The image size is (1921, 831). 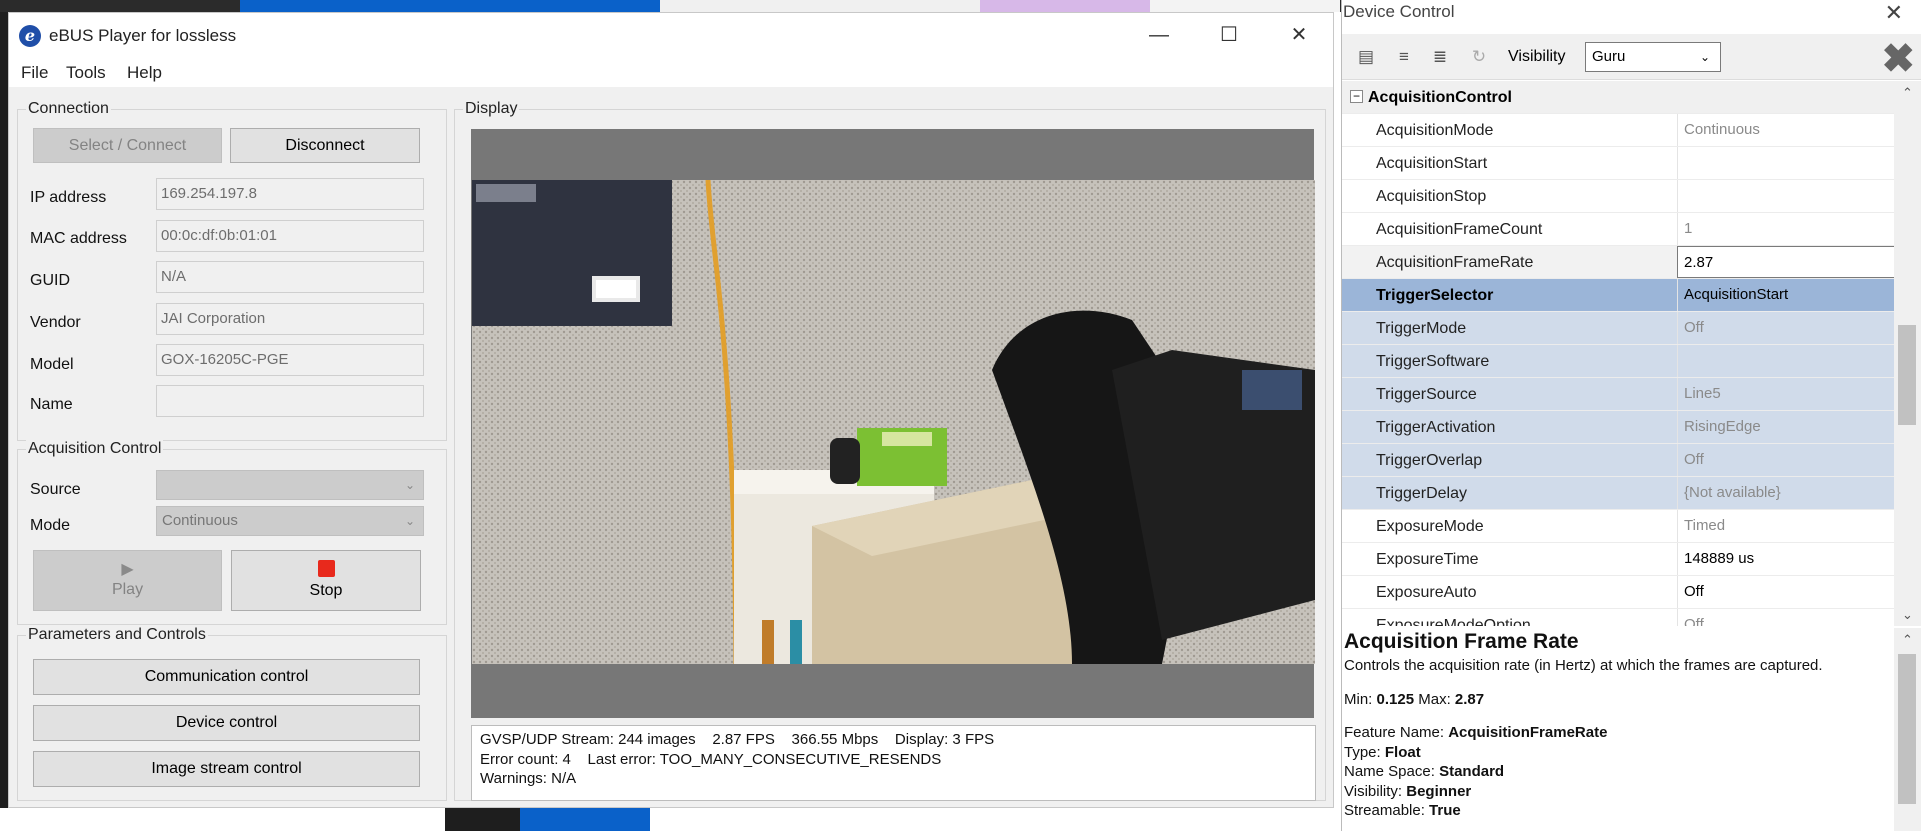 I want to click on feature-row-trigger-activation: TriggerActivation RisingEdge, so click(x=1618, y=427).